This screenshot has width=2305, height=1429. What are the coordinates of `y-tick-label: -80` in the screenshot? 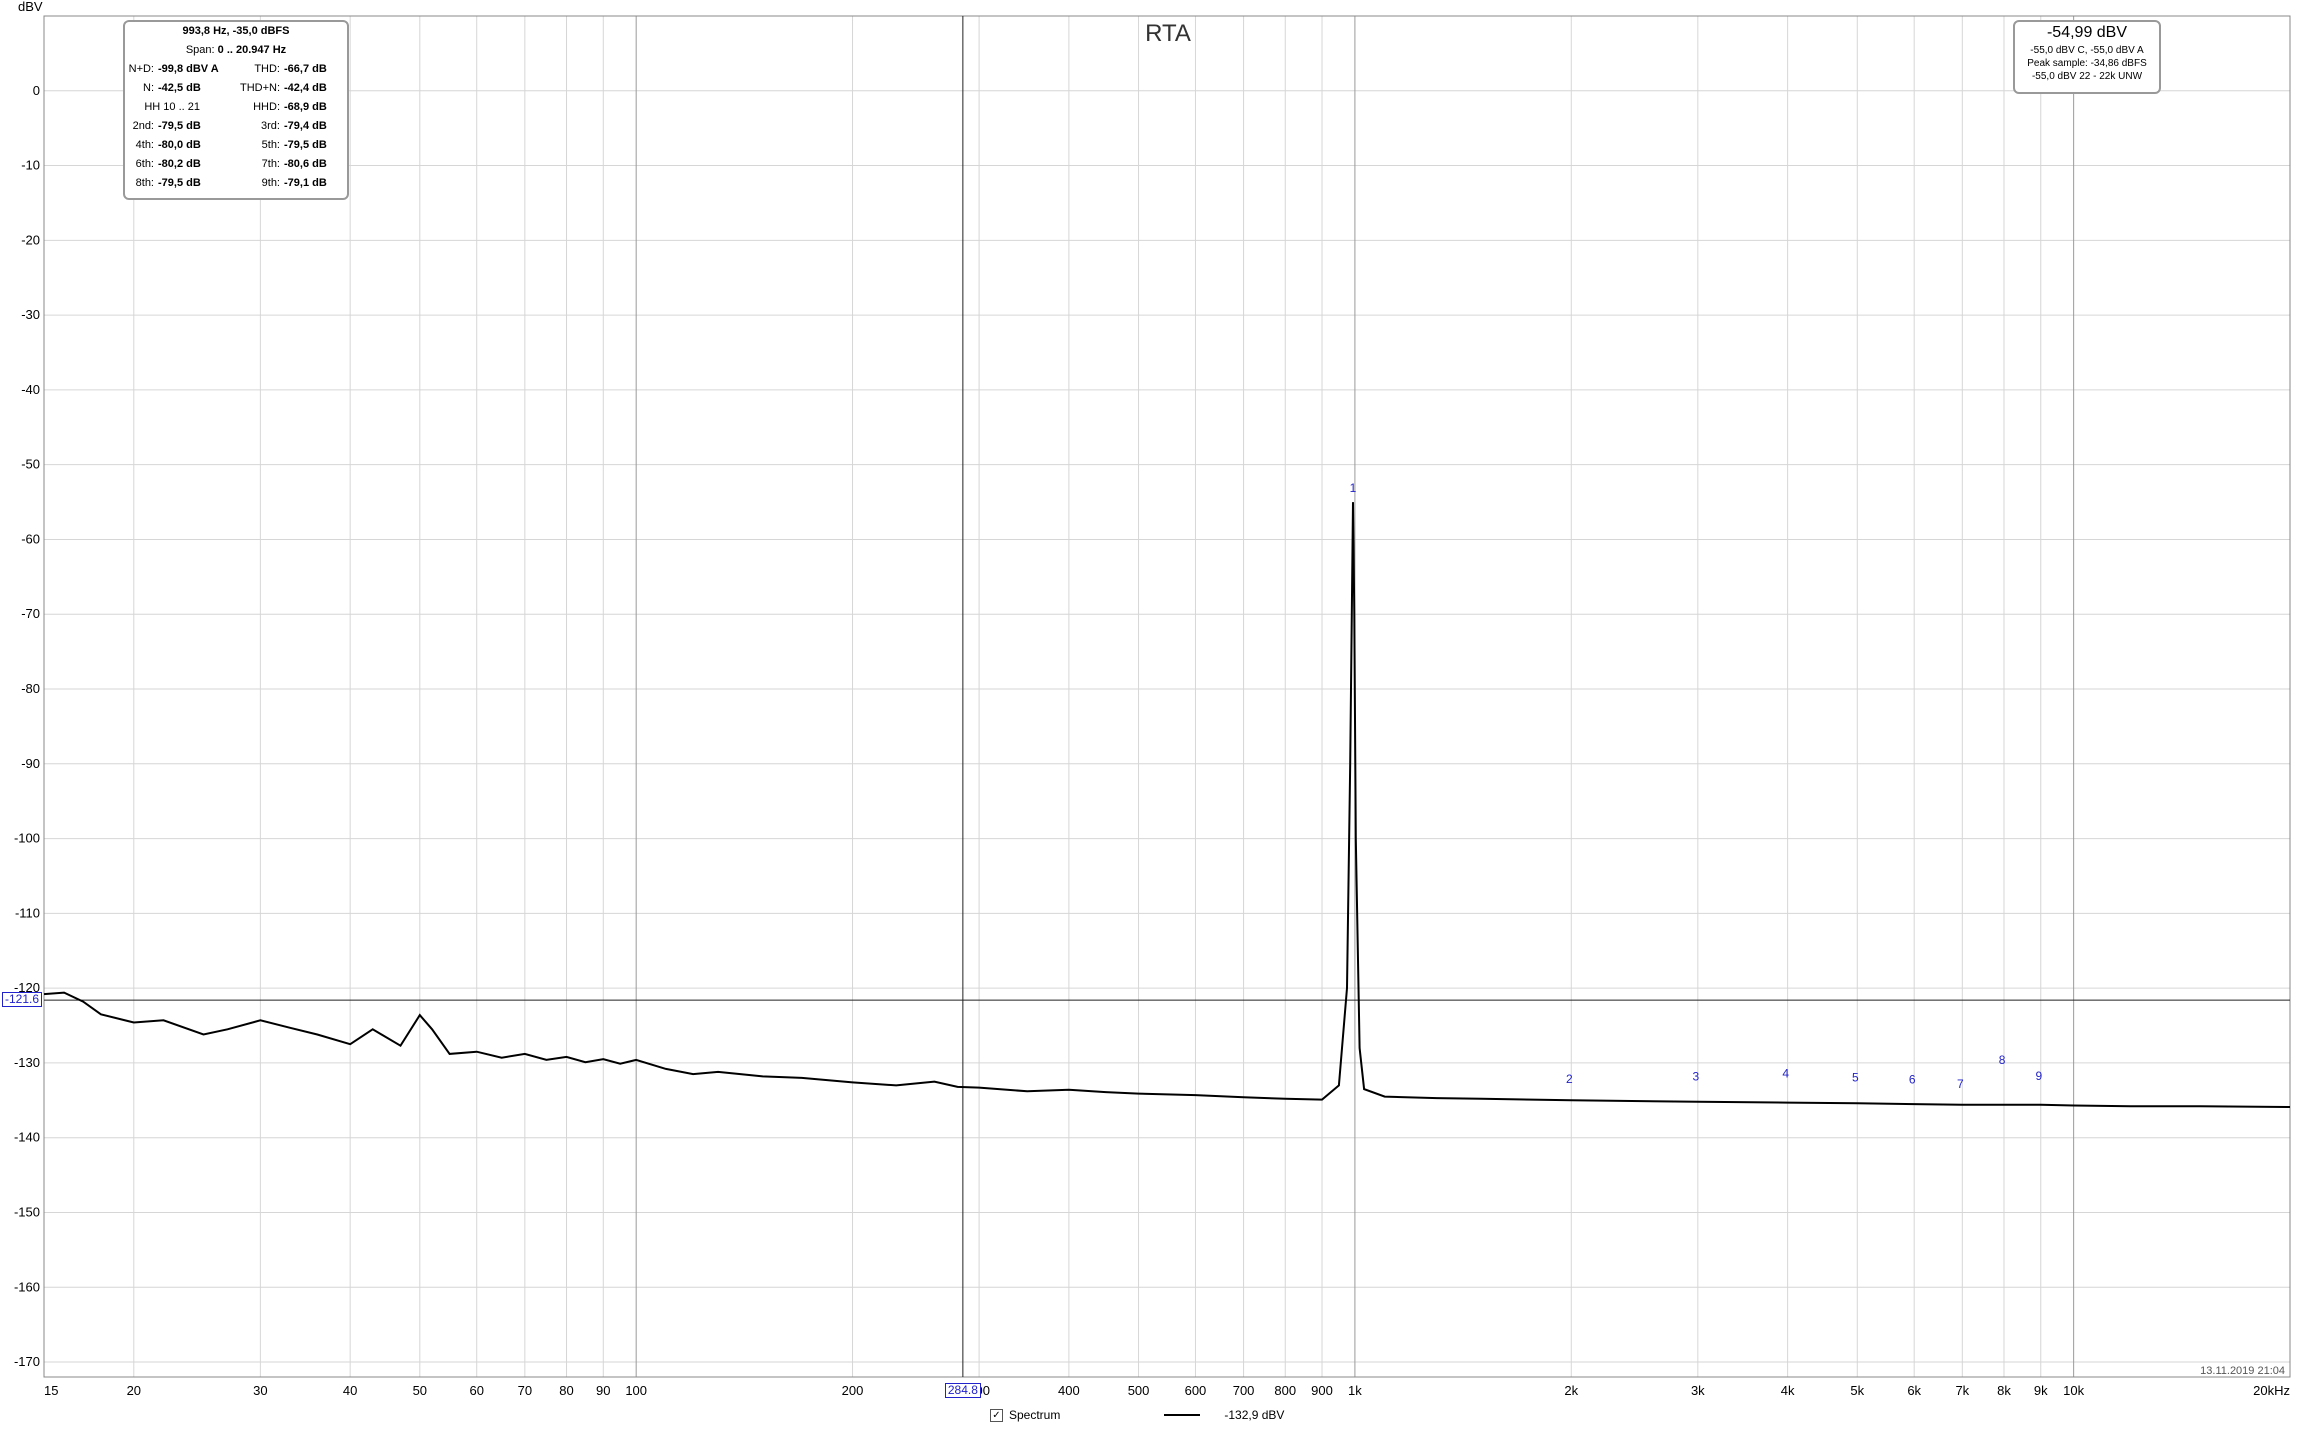 It's located at (30, 688).